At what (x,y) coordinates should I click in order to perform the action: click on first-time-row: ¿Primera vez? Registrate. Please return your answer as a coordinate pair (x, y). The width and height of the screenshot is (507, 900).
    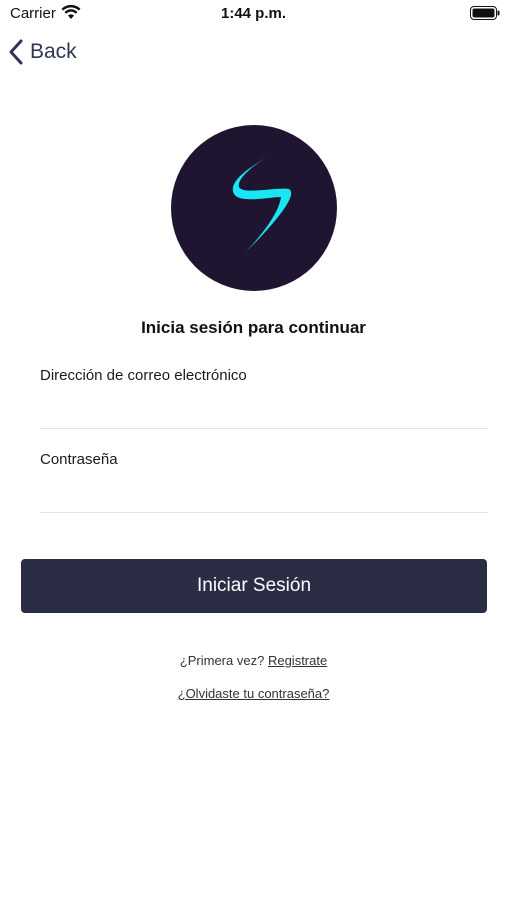
    Looking at the image, I should click on (253, 660).